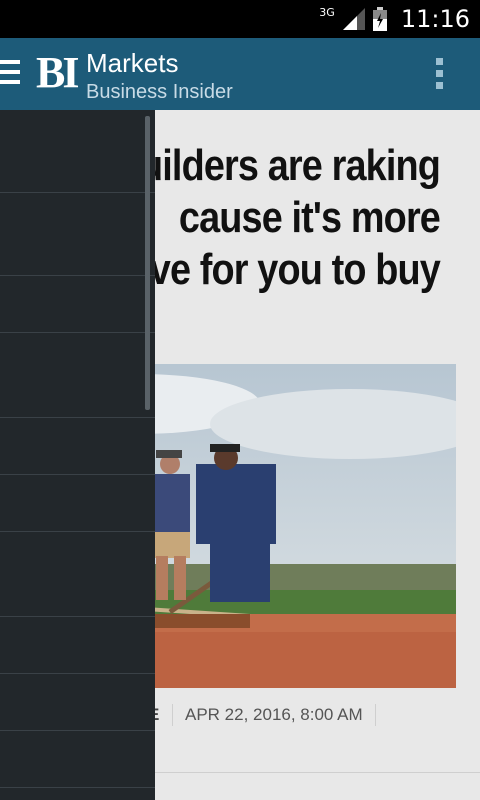  Describe the element at coordinates (10, 73) in the screenshot. I see `menu-icon` at that location.